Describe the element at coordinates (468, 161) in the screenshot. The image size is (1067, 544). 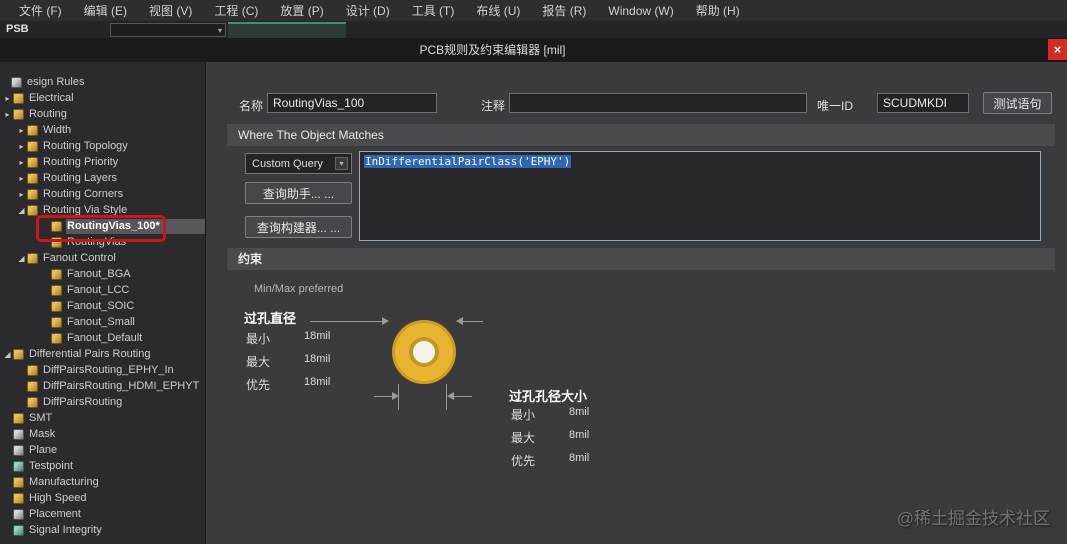
I see `query-text: InDifferentialPairClass('EPHY')` at that location.